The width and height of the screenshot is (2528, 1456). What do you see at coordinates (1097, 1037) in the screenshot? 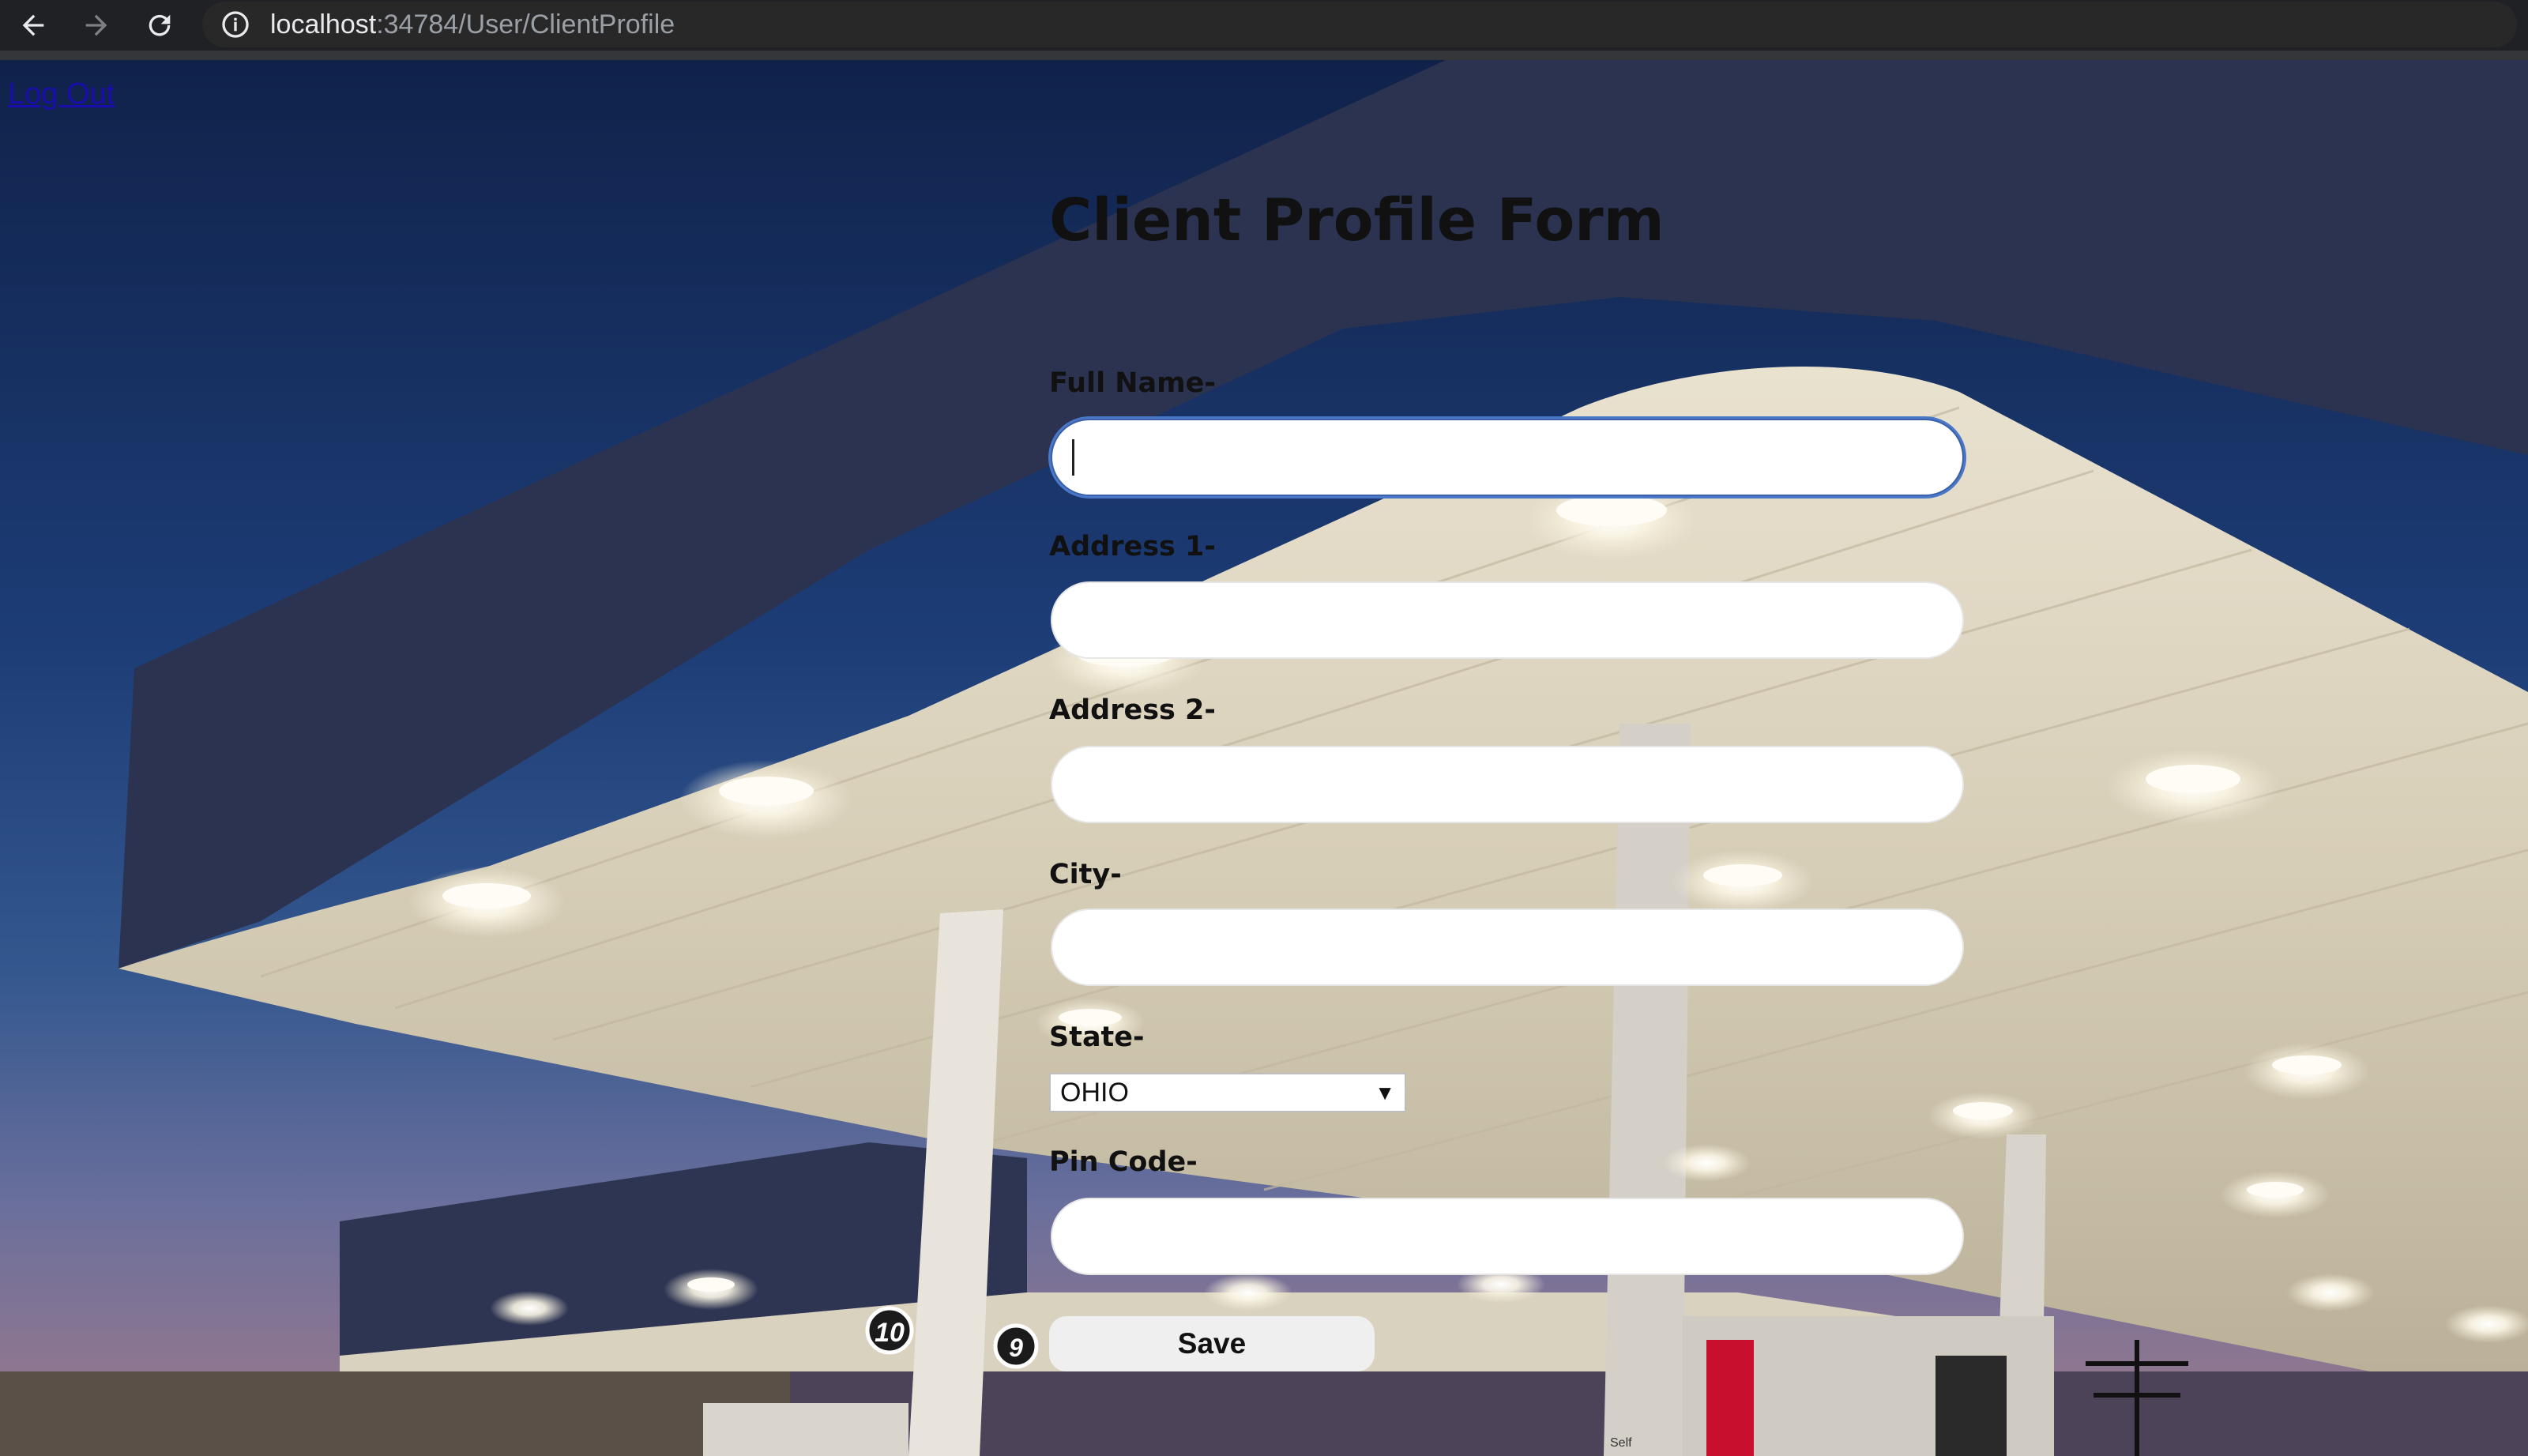
I see `state-label: State-` at bounding box center [1097, 1037].